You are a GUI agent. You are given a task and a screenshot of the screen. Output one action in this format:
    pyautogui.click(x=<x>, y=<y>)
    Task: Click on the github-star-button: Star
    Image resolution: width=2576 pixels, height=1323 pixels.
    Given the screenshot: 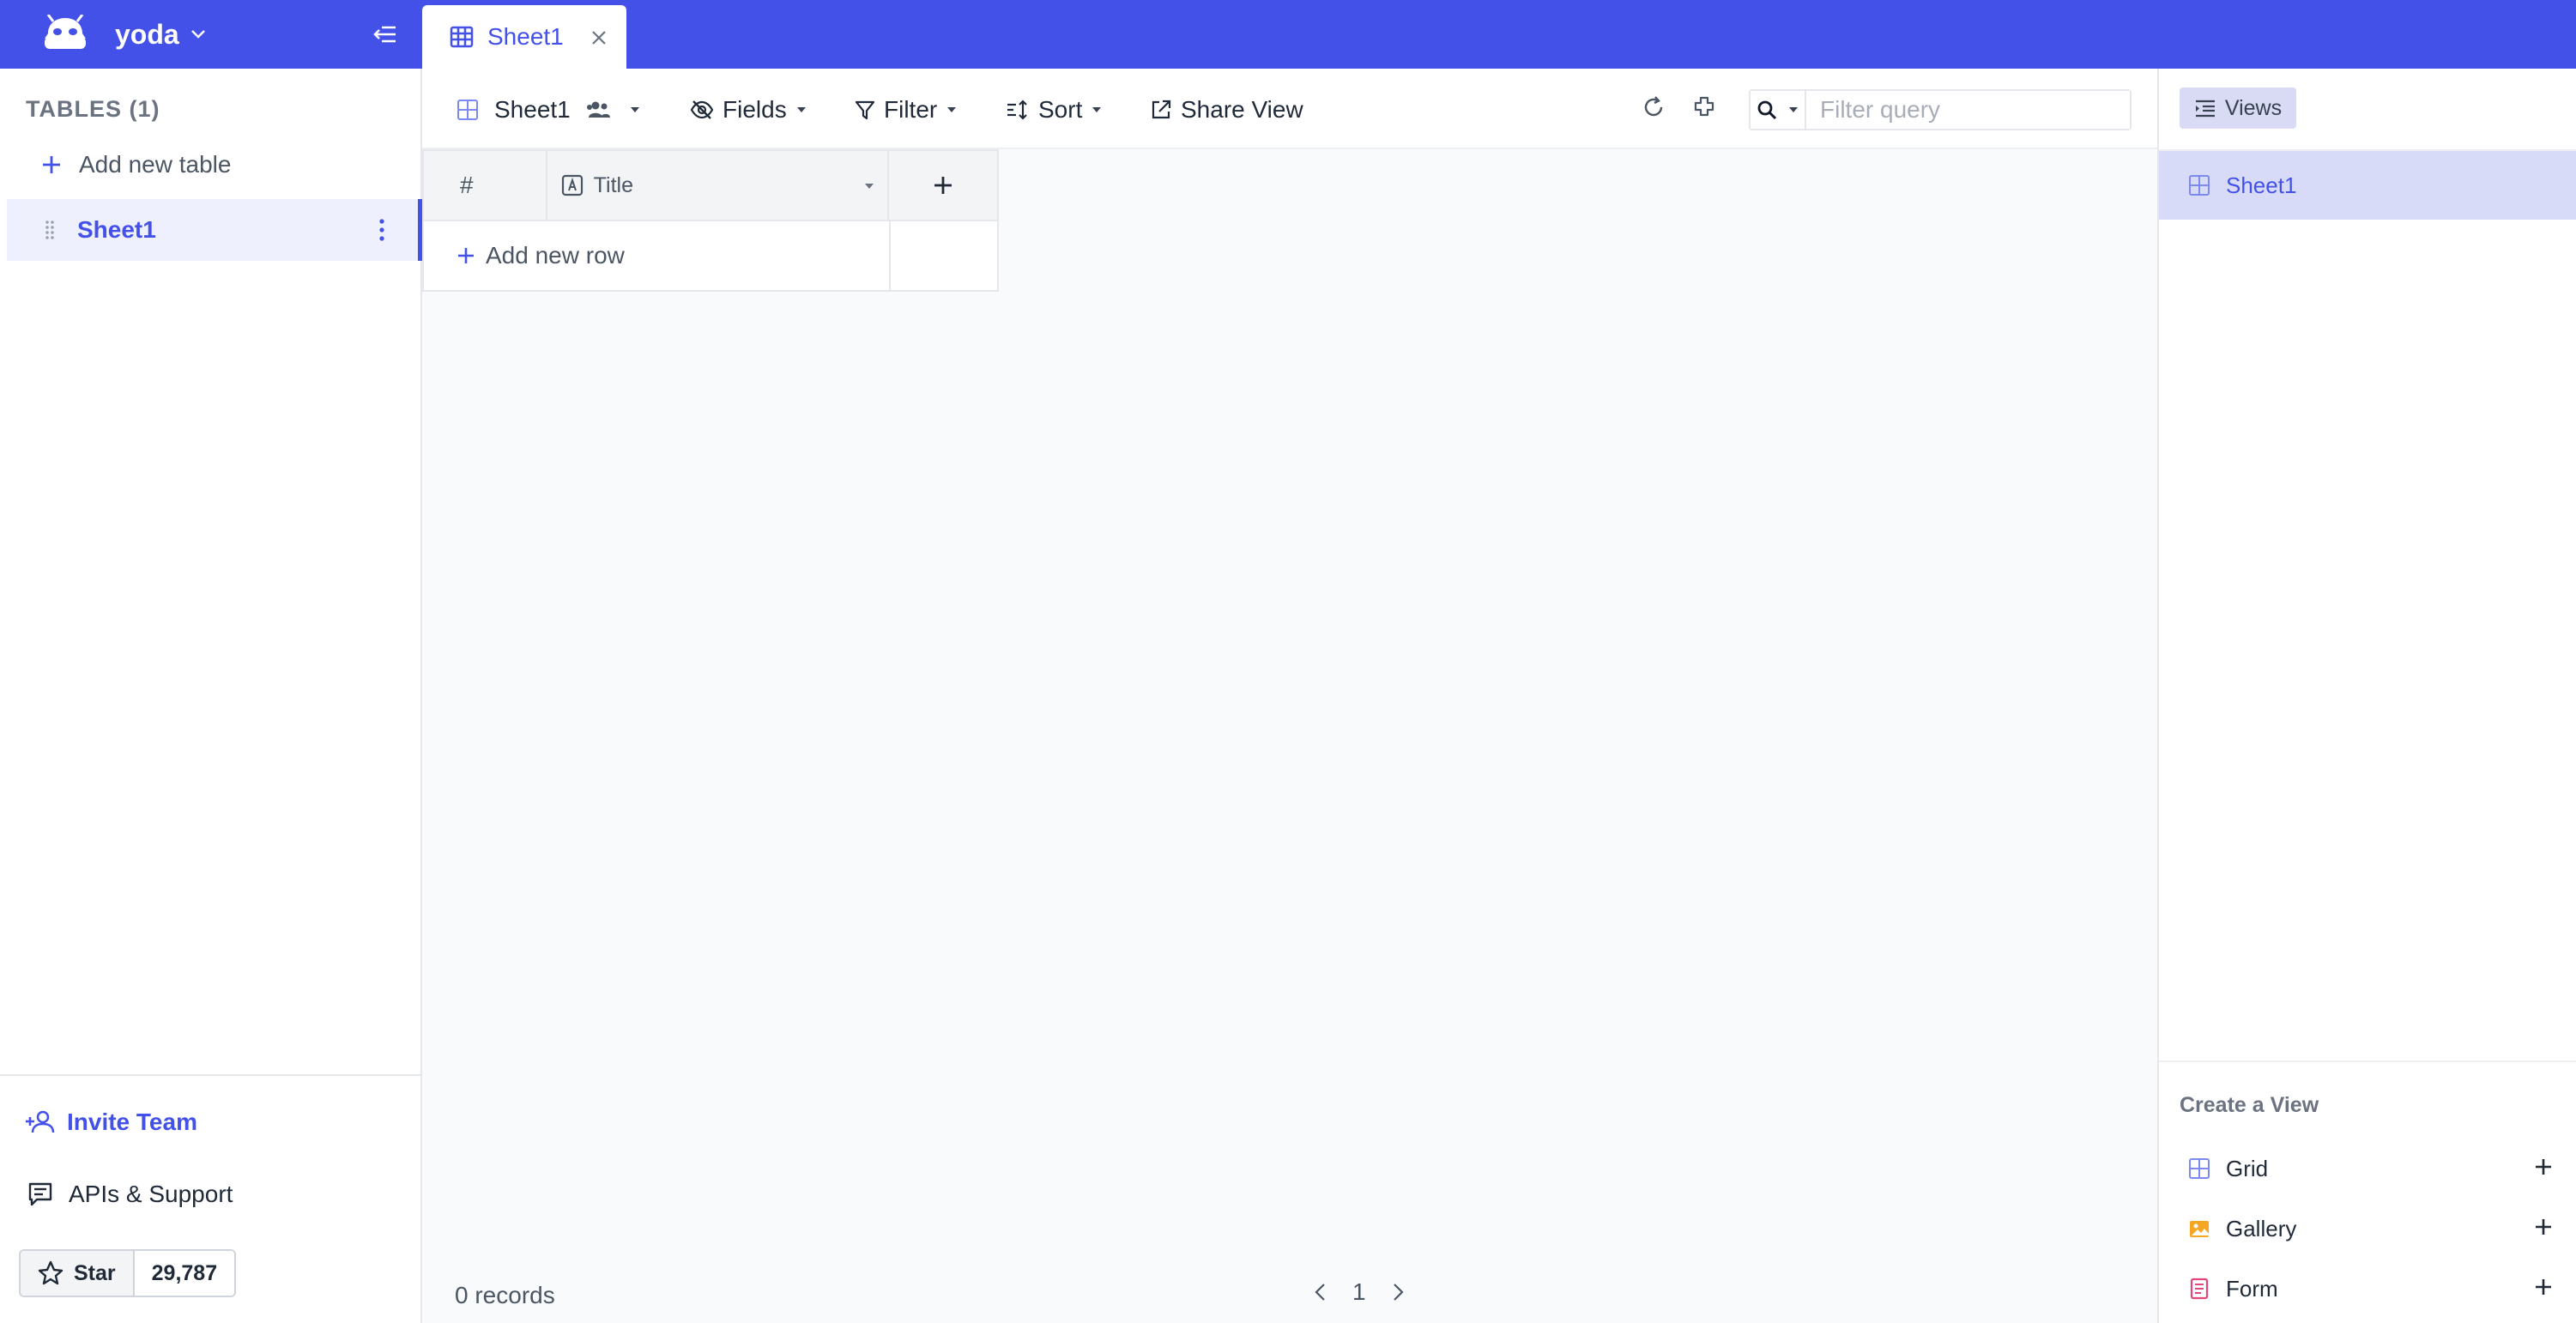 What is the action you would take?
    pyautogui.click(x=78, y=1273)
    